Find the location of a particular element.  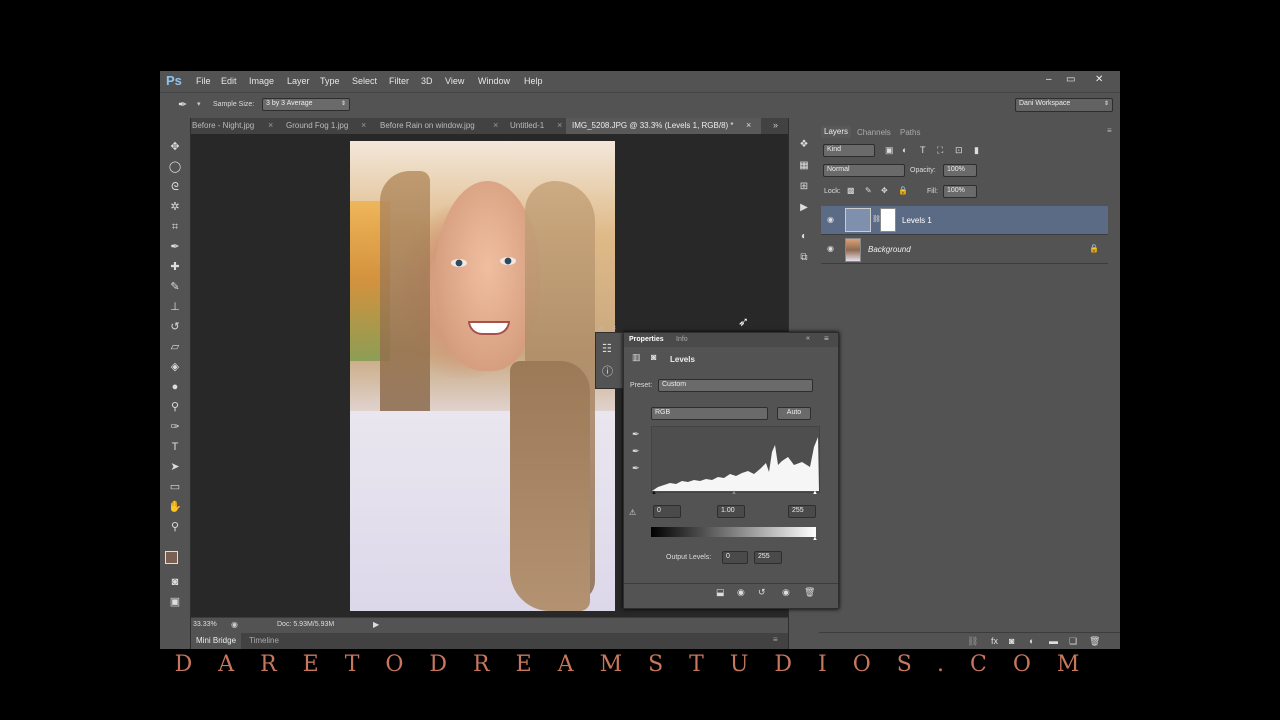

menu-file: File is located at coordinates (203, 81).